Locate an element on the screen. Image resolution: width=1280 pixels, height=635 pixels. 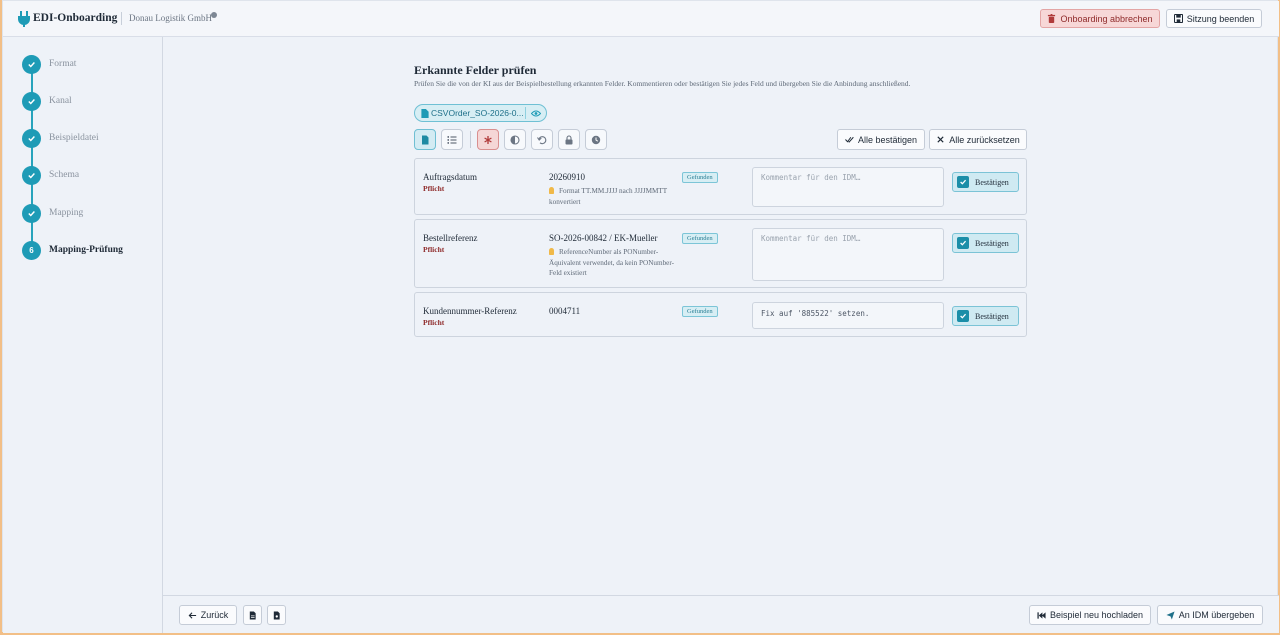
document-icon is located at coordinates (425, 139).